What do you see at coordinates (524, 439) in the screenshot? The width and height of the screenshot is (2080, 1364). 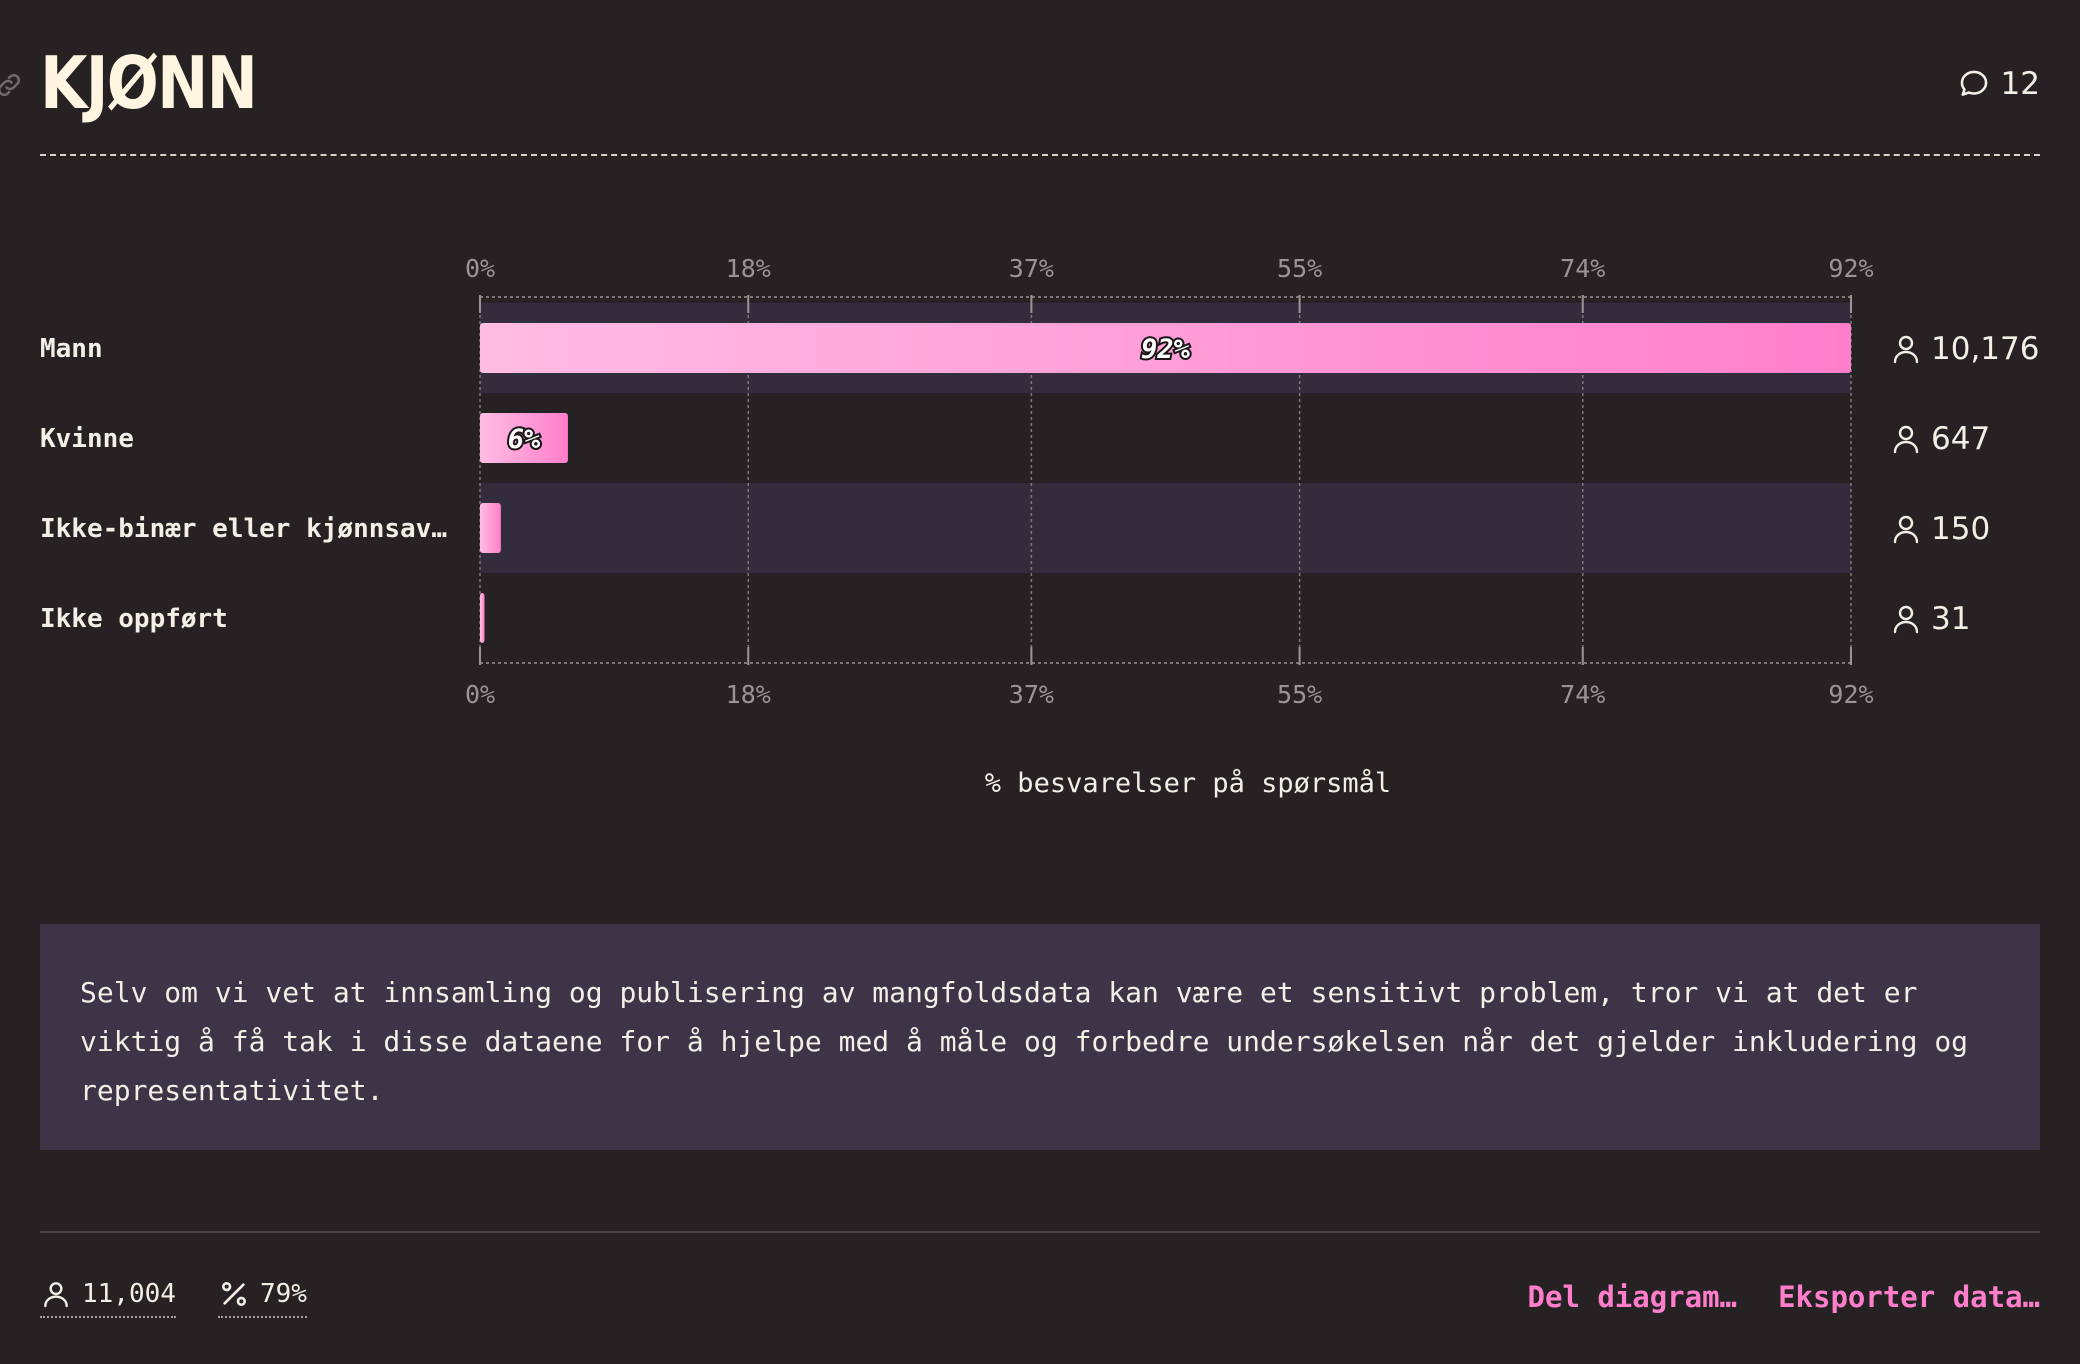 I see `bar-value-label: 6%` at bounding box center [524, 439].